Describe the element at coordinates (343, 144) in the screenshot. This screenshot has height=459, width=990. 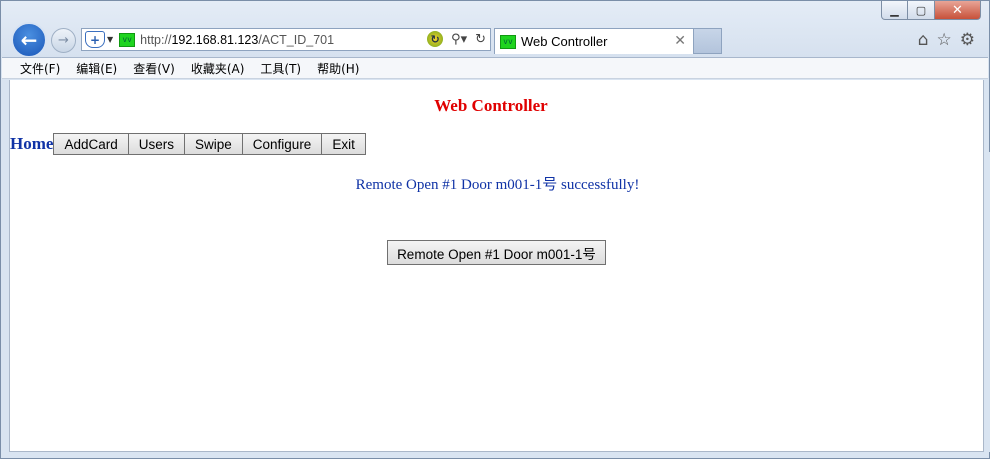
I see `exit-button: Exit` at that location.